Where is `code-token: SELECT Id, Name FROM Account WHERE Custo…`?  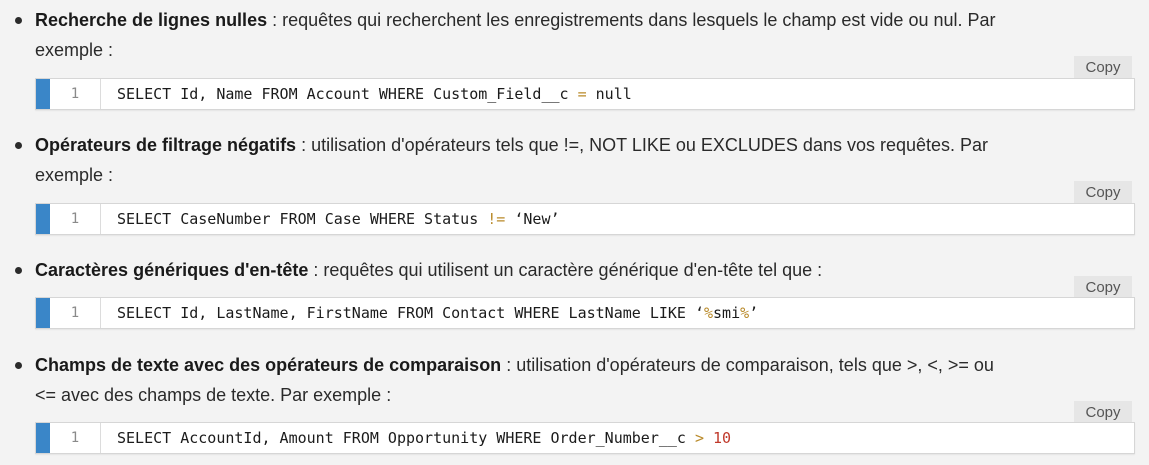
code-token: SELECT Id, Name FROM Account WHERE Custo… is located at coordinates (347, 94).